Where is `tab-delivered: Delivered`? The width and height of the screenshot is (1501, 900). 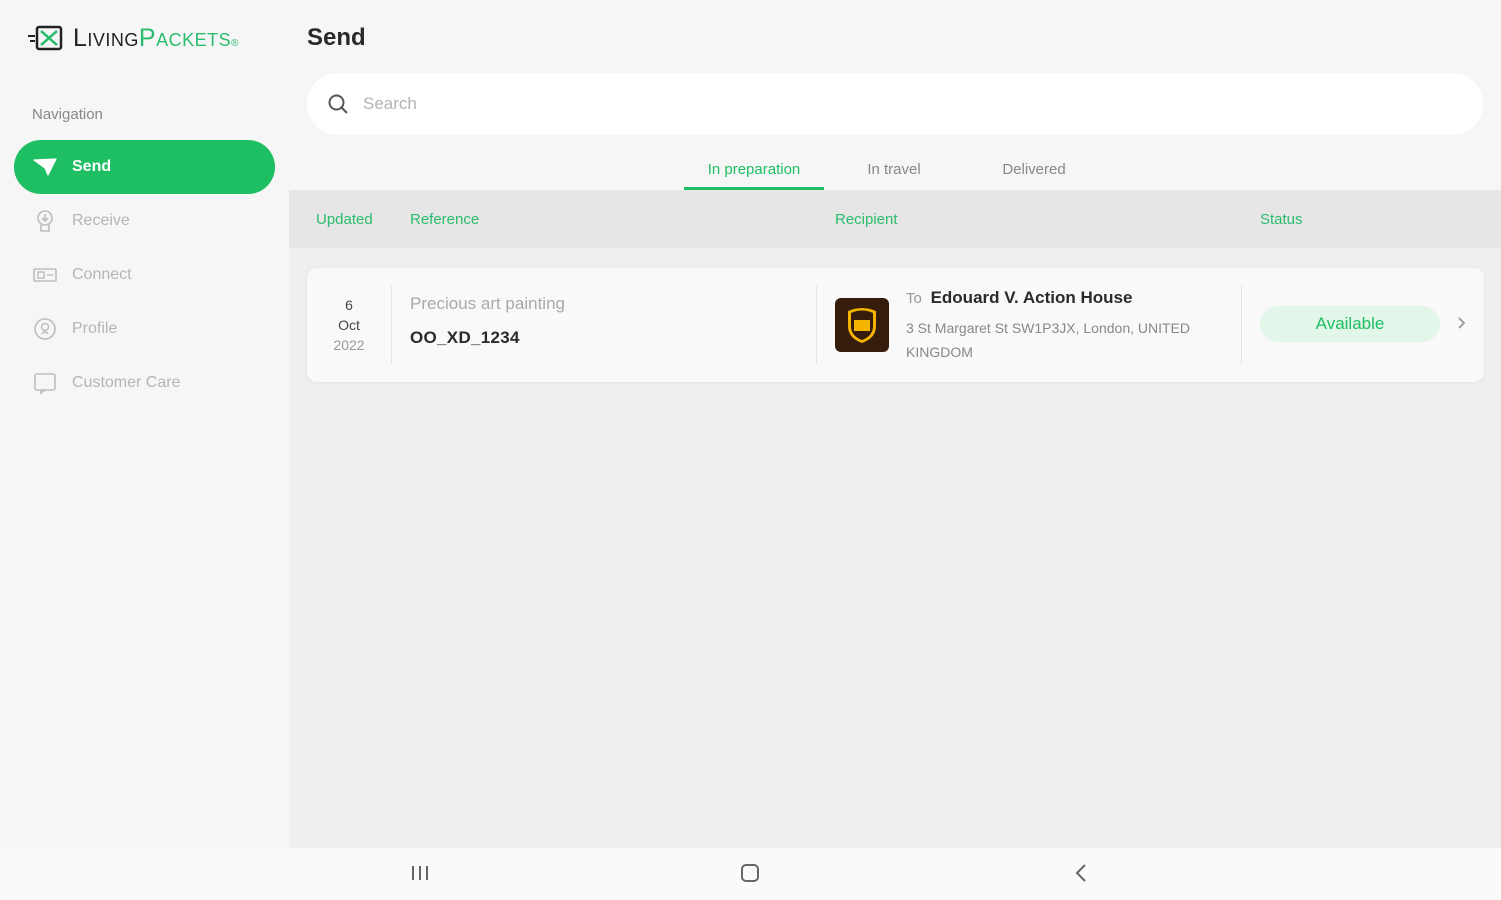 tab-delivered: Delivered is located at coordinates (1034, 169).